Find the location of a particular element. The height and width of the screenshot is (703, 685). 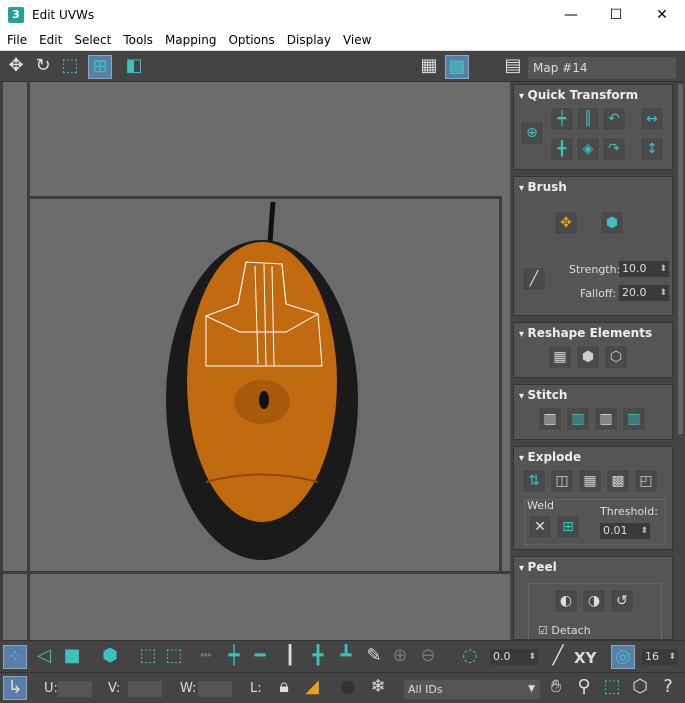

space-vertical-icon: ↕ is located at coordinates (652, 149).